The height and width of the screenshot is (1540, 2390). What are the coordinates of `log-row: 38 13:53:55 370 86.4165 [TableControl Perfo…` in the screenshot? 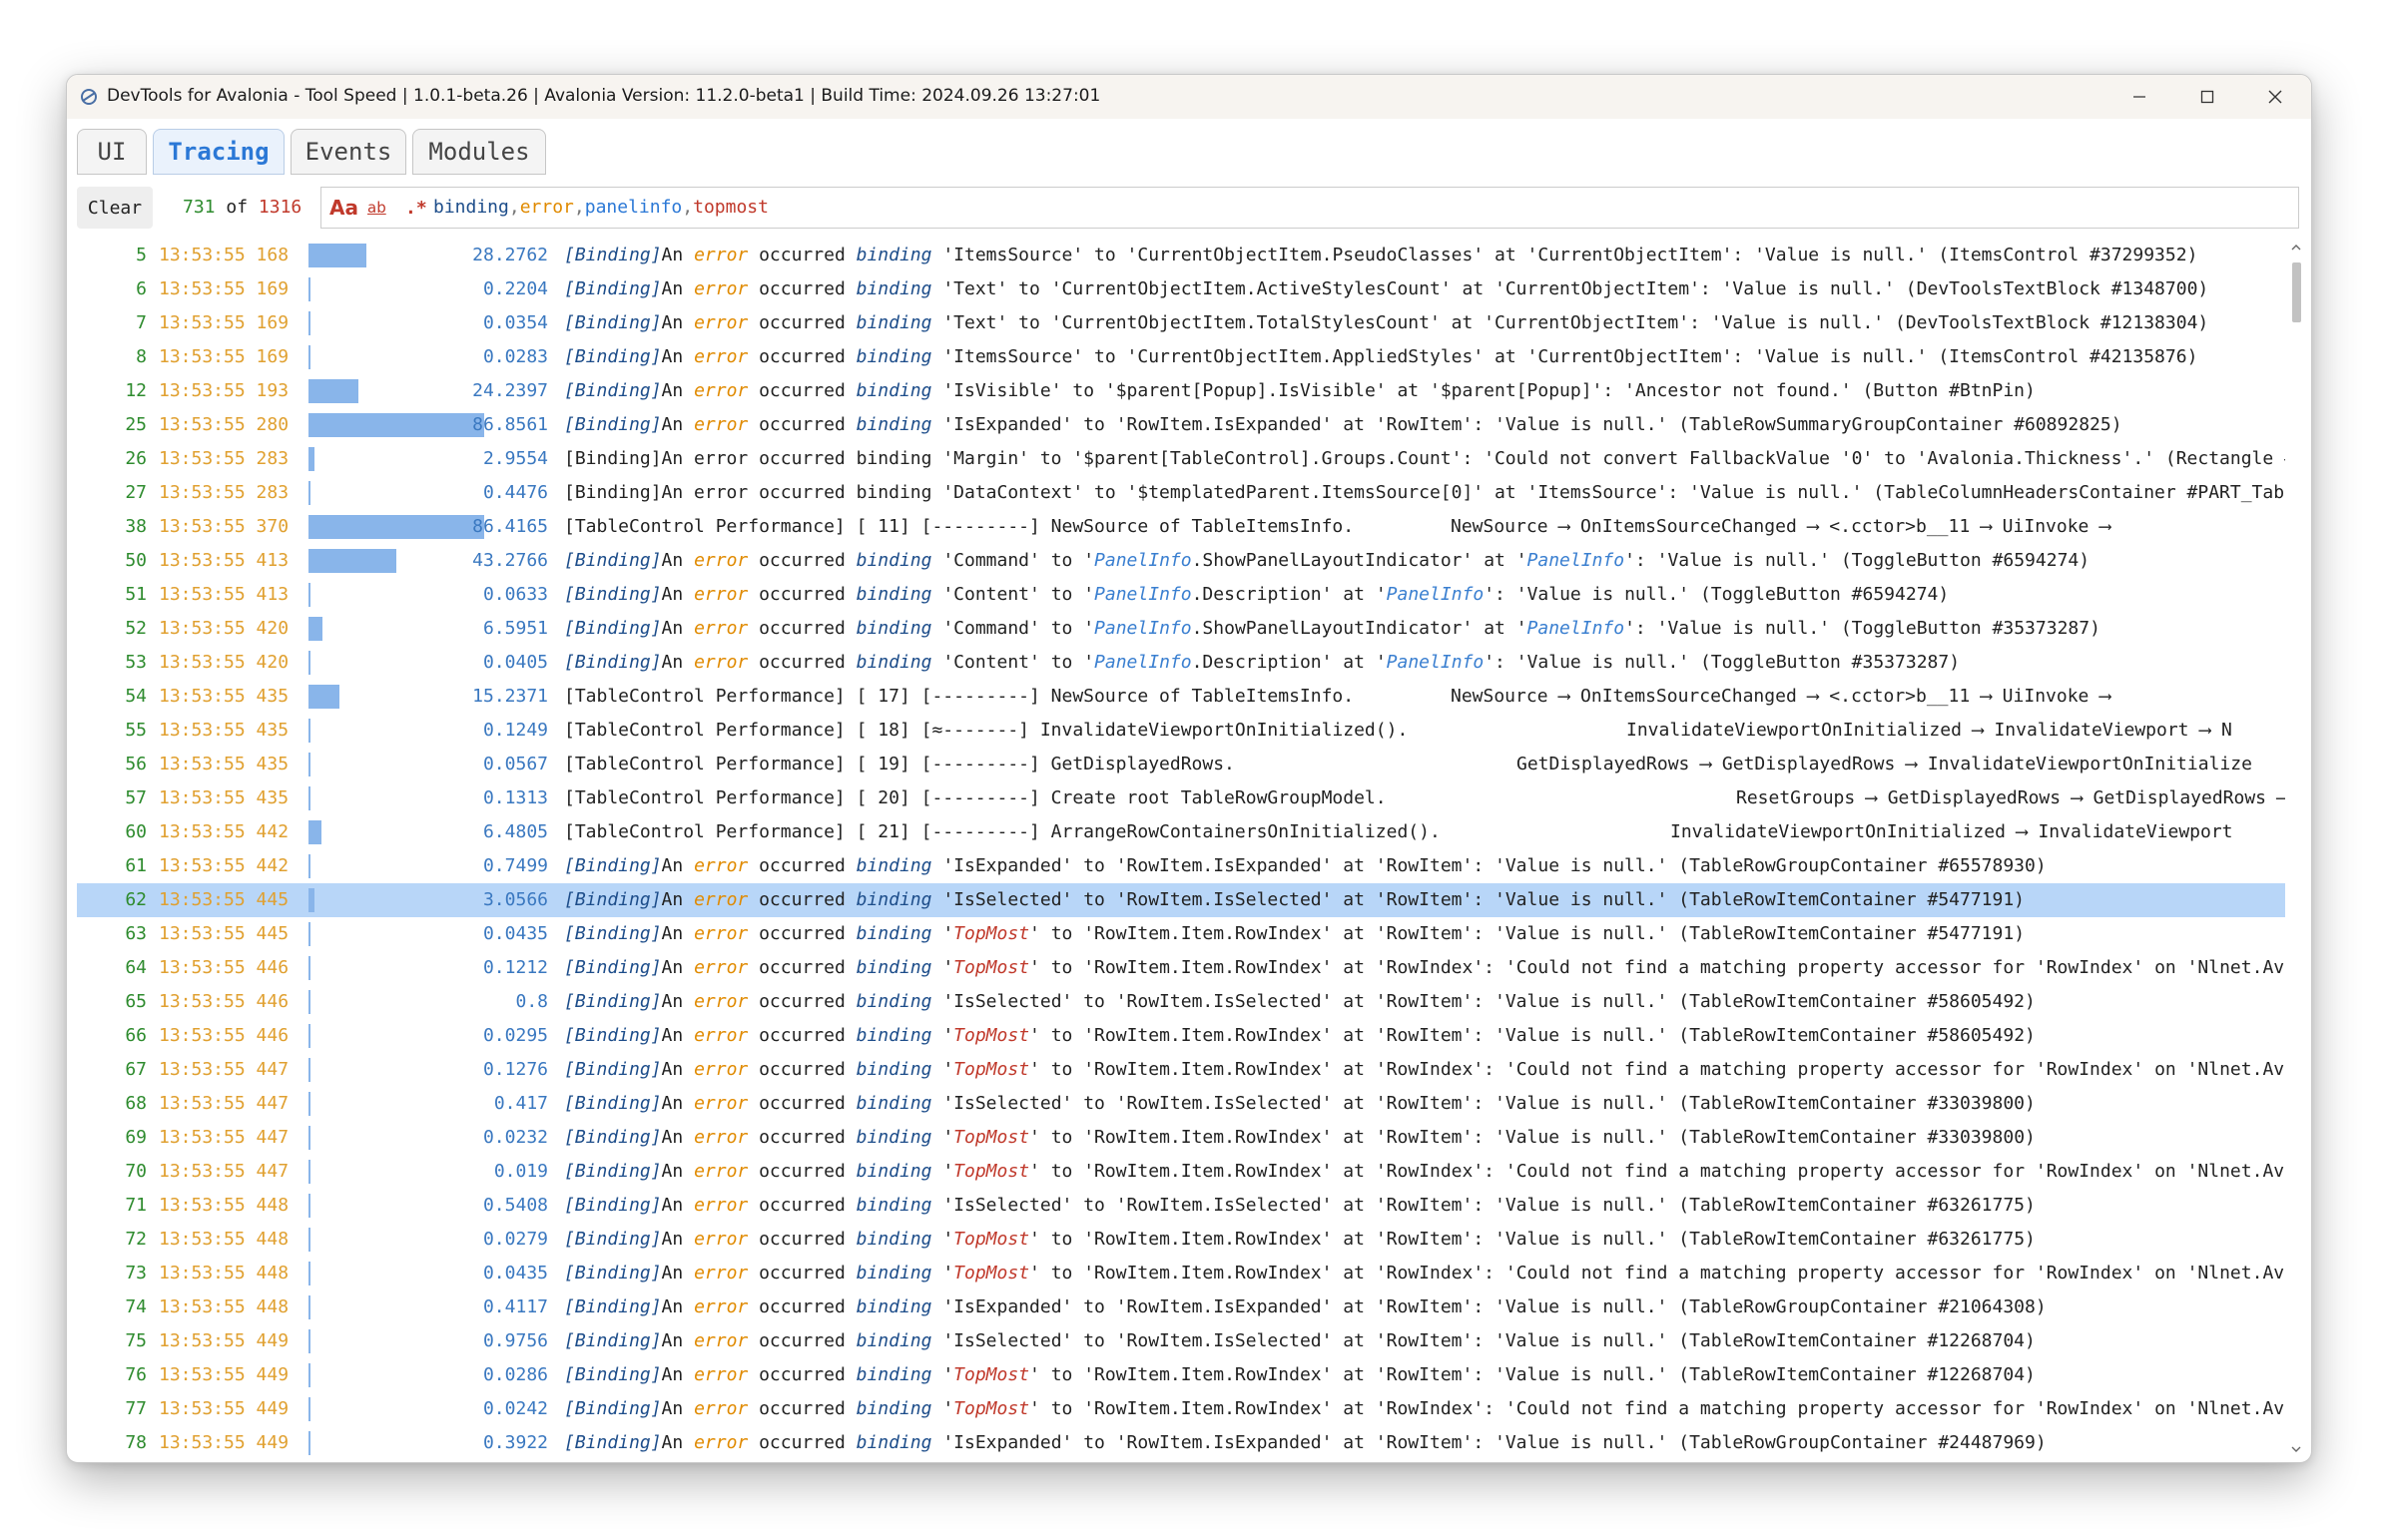 It's located at (1181, 527).